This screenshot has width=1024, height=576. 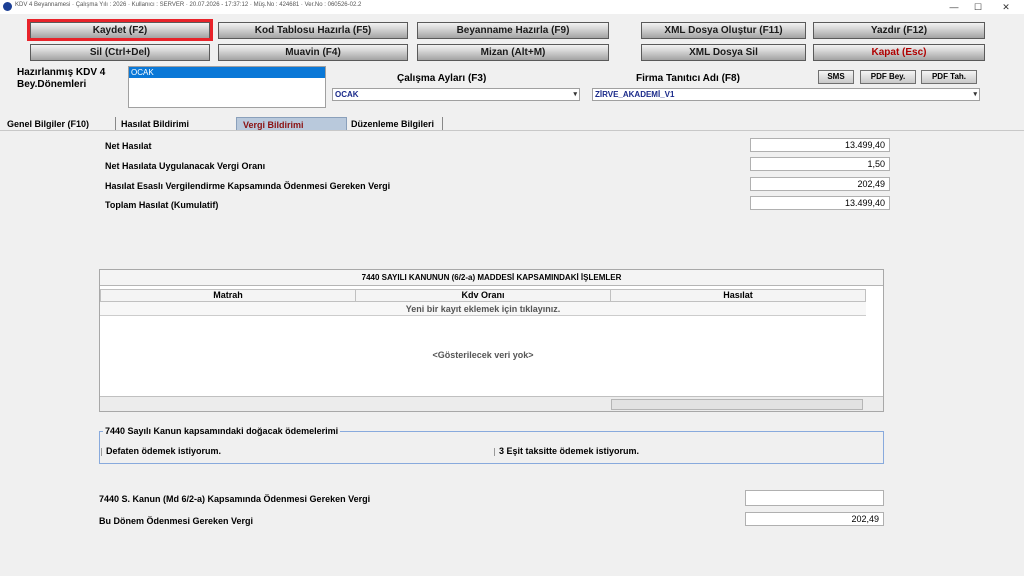 I want to click on save-button-highlight, so click(x=120, y=30).